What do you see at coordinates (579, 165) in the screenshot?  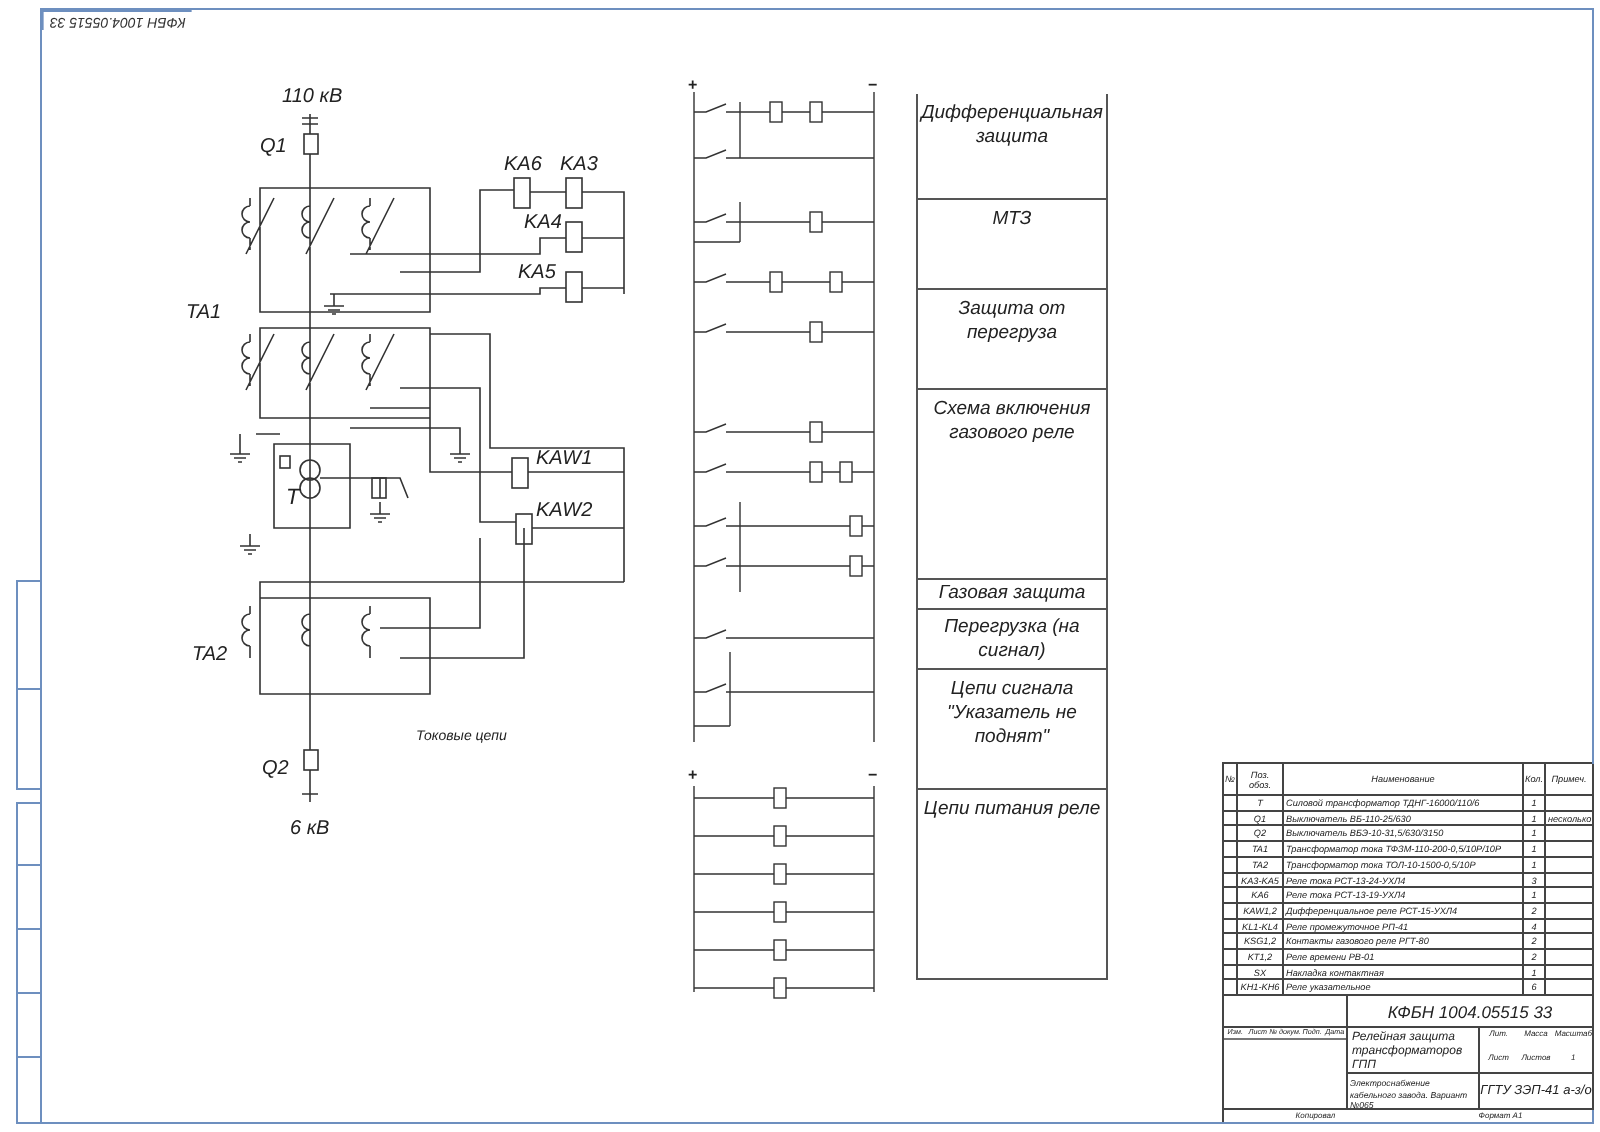 I see `device-label: KA3` at bounding box center [579, 165].